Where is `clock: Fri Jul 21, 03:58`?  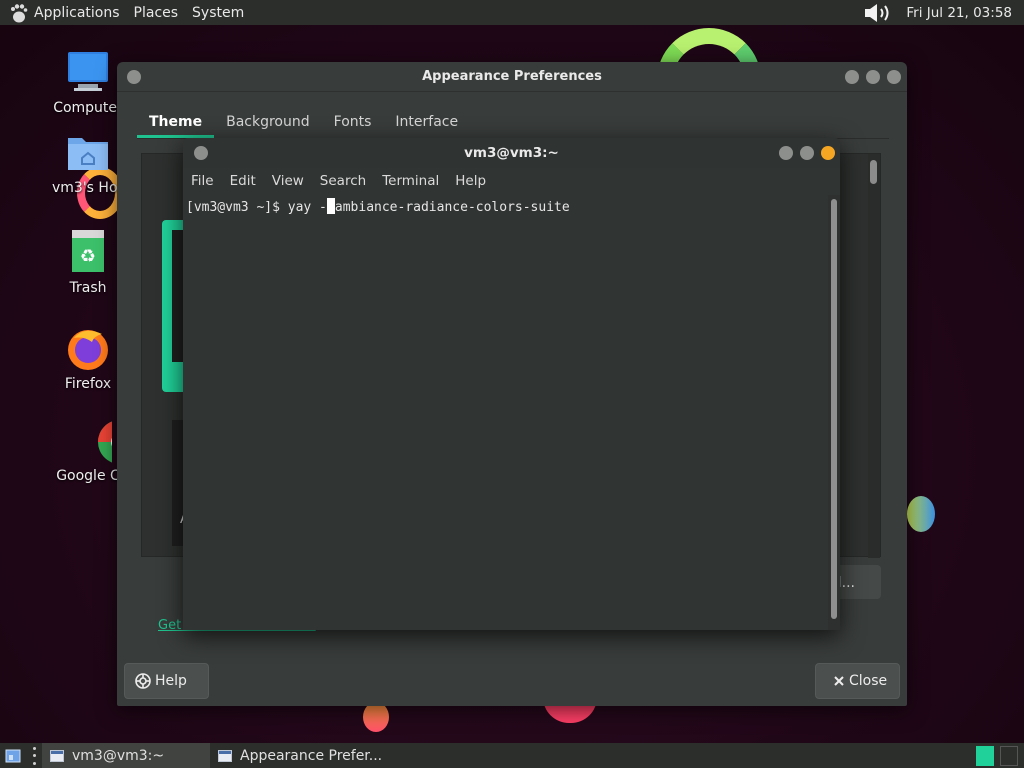
clock: Fri Jul 21, 03:58 is located at coordinates (959, 13).